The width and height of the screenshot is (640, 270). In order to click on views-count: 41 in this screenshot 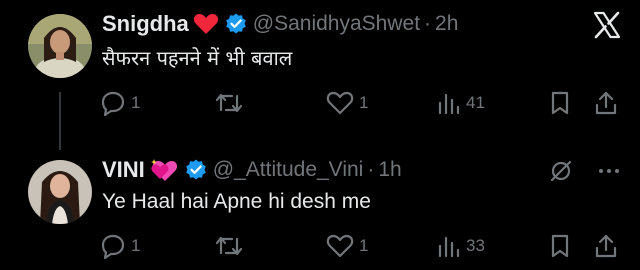, I will do `click(475, 102)`.